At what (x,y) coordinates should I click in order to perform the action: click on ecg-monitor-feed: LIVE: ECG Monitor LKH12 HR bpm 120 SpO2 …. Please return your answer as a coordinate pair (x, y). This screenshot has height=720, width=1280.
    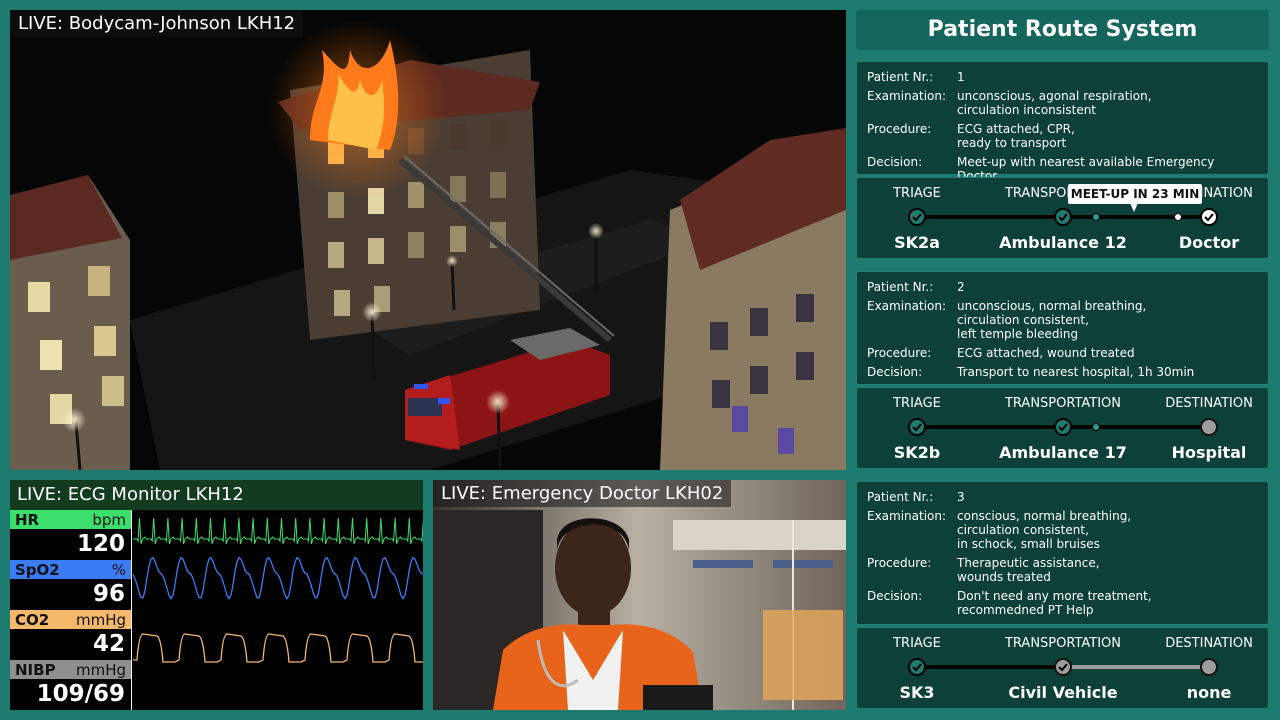
    Looking at the image, I should click on (216, 595).